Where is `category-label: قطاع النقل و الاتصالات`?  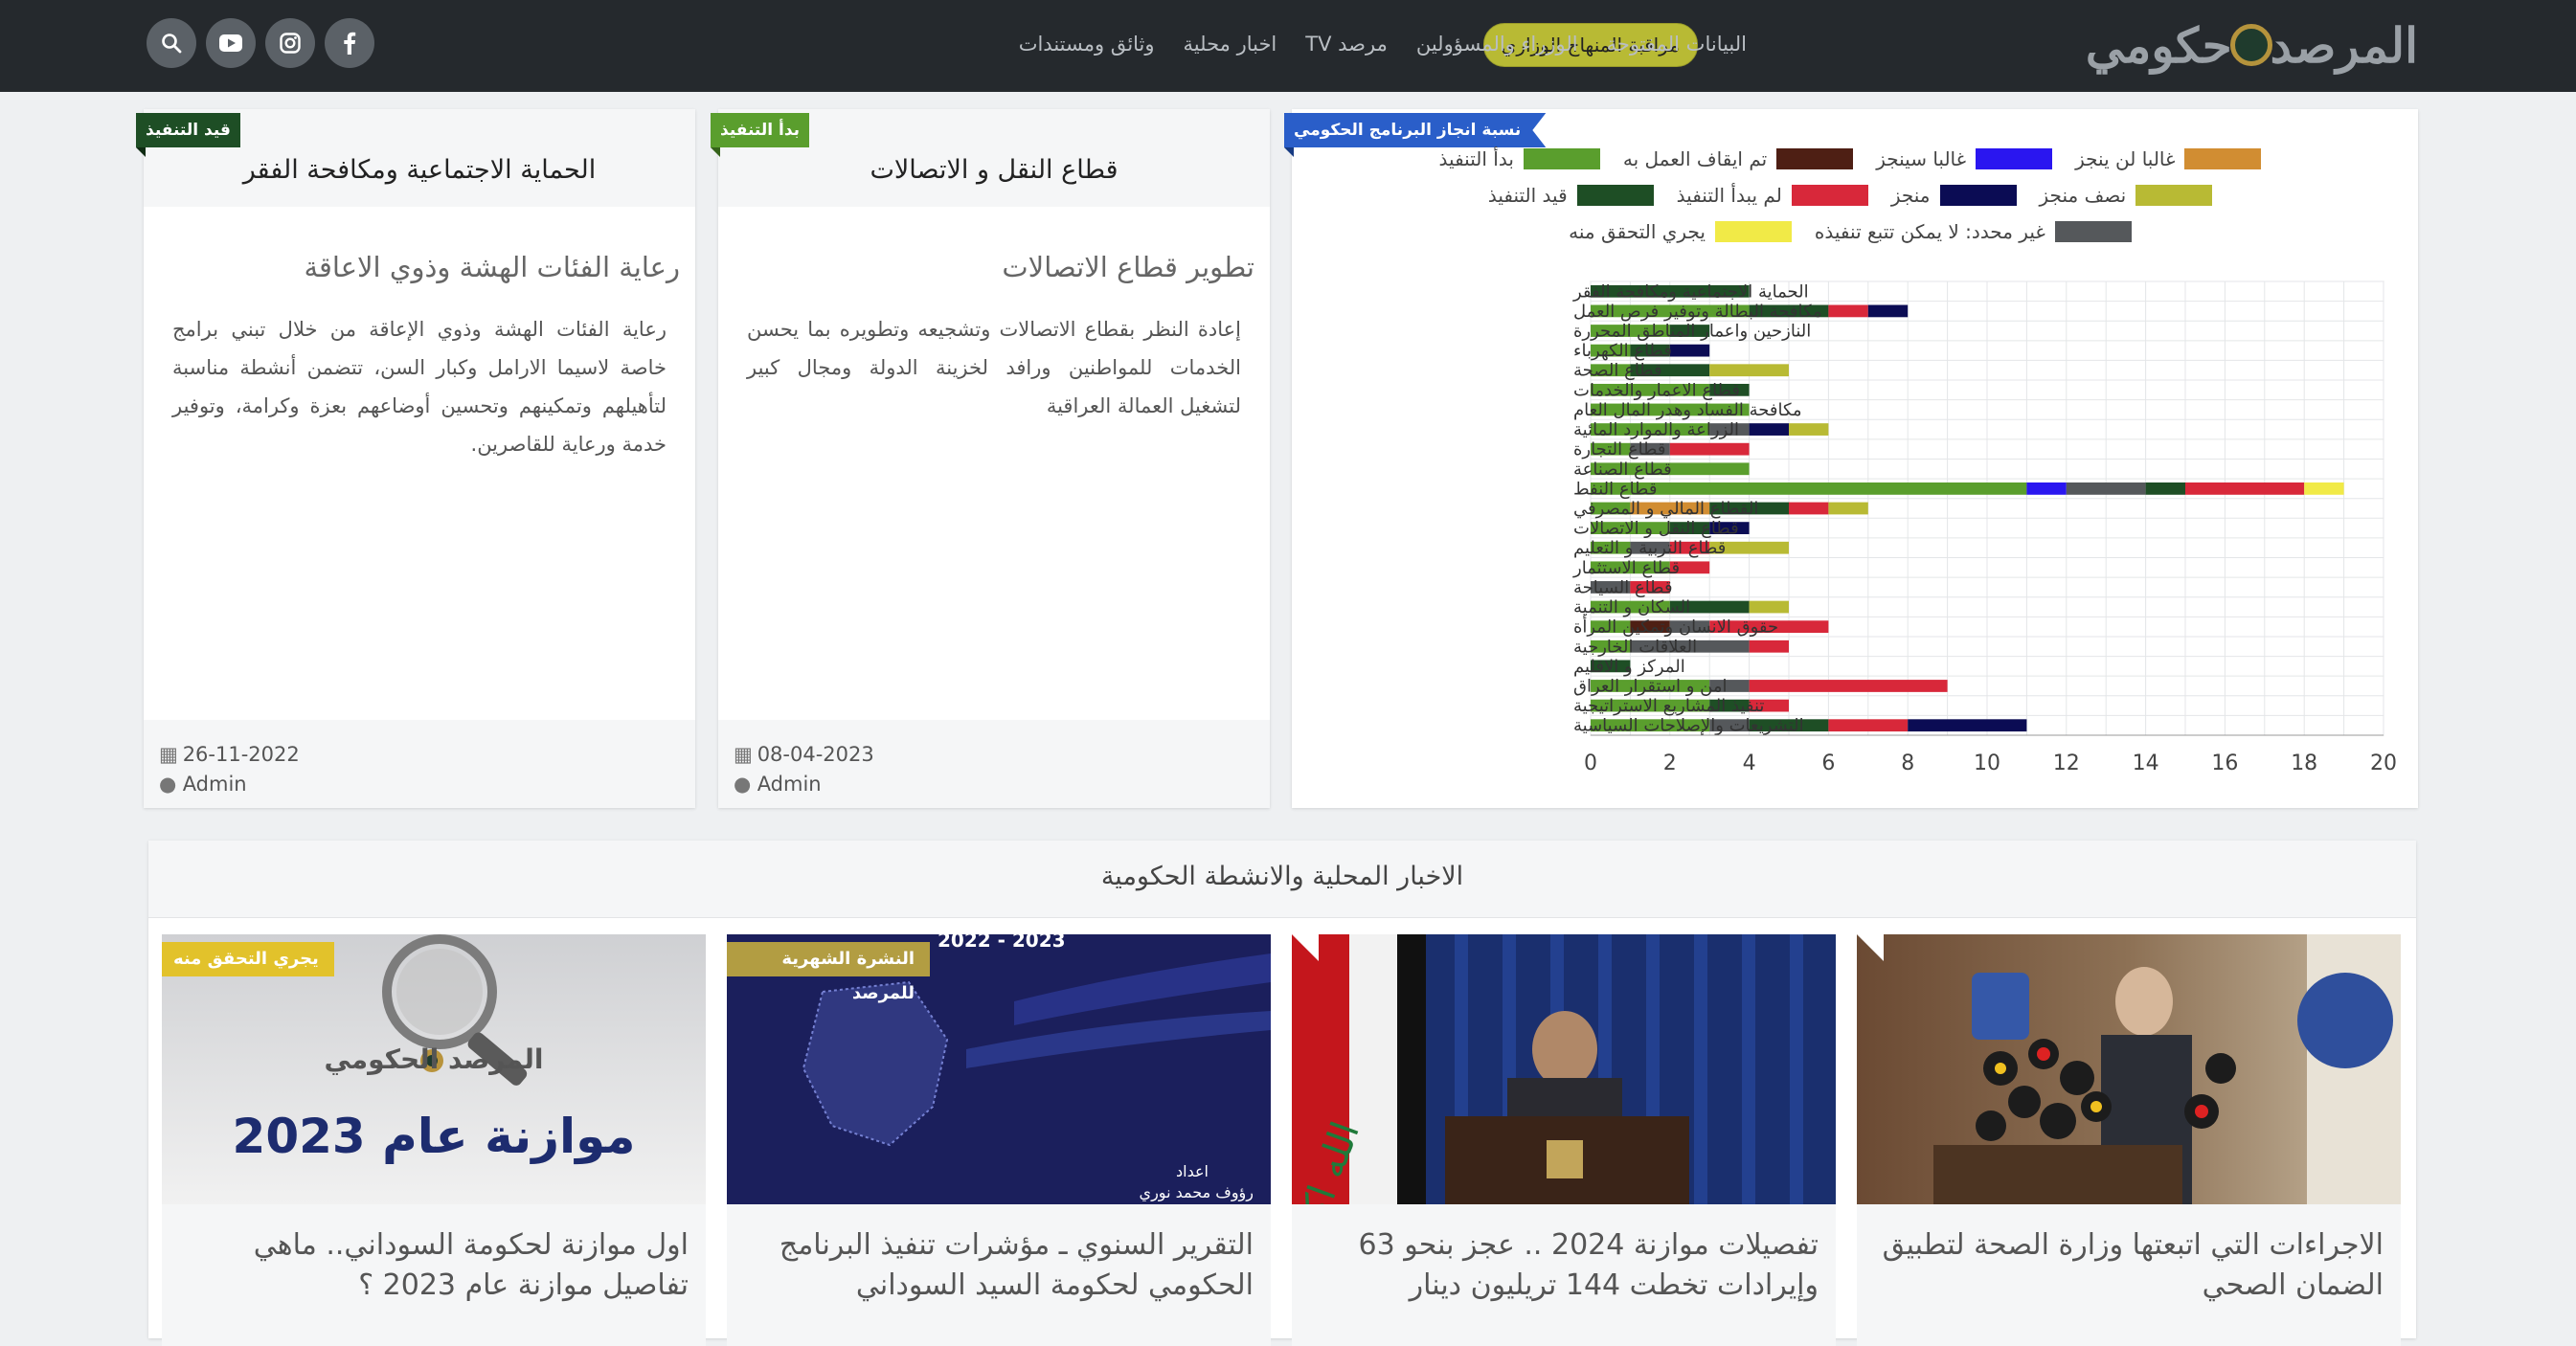
category-label: قطاع النقل و الاتصالات is located at coordinates (1656, 529).